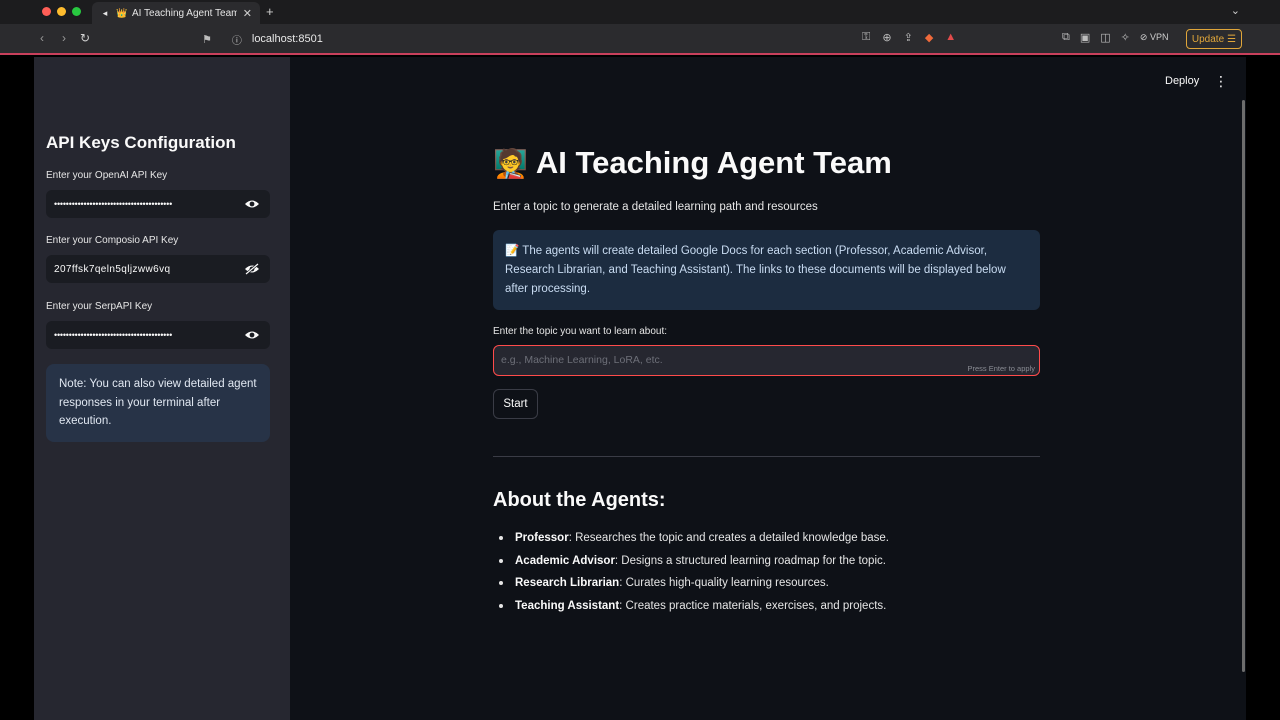 This screenshot has height=720, width=1280. What do you see at coordinates (46, 11) in the screenshot?
I see `close-window-button` at bounding box center [46, 11].